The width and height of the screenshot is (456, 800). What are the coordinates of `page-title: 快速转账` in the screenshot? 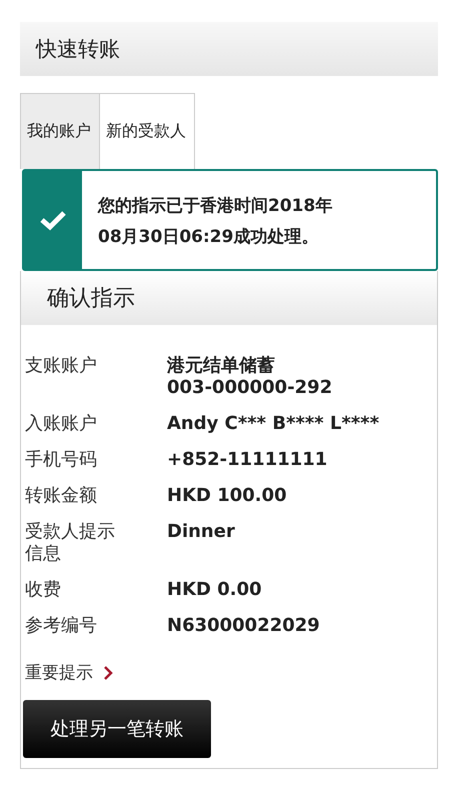 It's located at (78, 49).